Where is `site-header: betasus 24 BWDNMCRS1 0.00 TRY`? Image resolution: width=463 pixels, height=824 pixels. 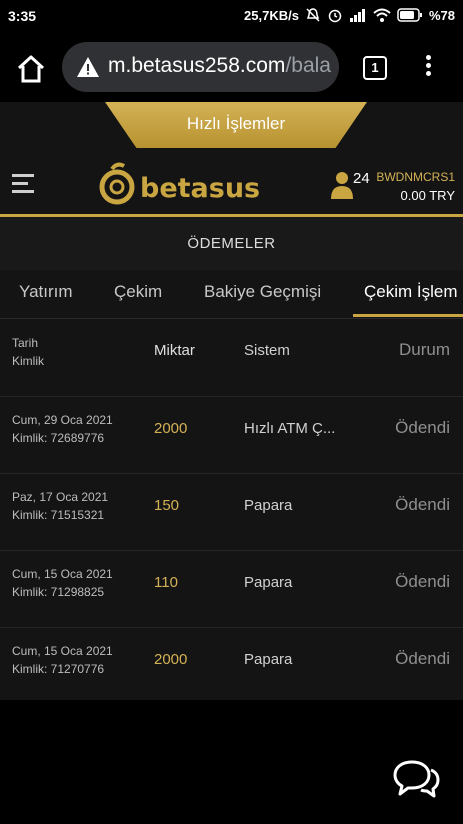
site-header: betasus 24 BWDNMCRS1 0.00 TRY is located at coordinates (231, 186).